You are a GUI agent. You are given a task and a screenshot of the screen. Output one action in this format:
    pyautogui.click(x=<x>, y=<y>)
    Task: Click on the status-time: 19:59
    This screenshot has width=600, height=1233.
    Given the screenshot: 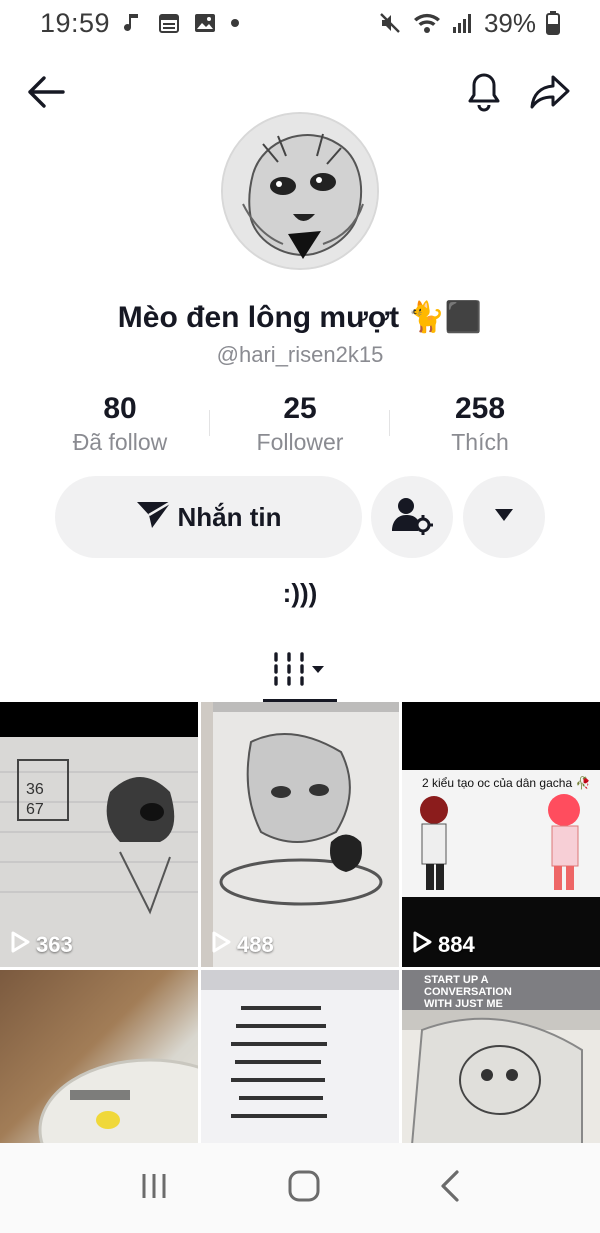 What is the action you would take?
    pyautogui.click(x=75, y=22)
    